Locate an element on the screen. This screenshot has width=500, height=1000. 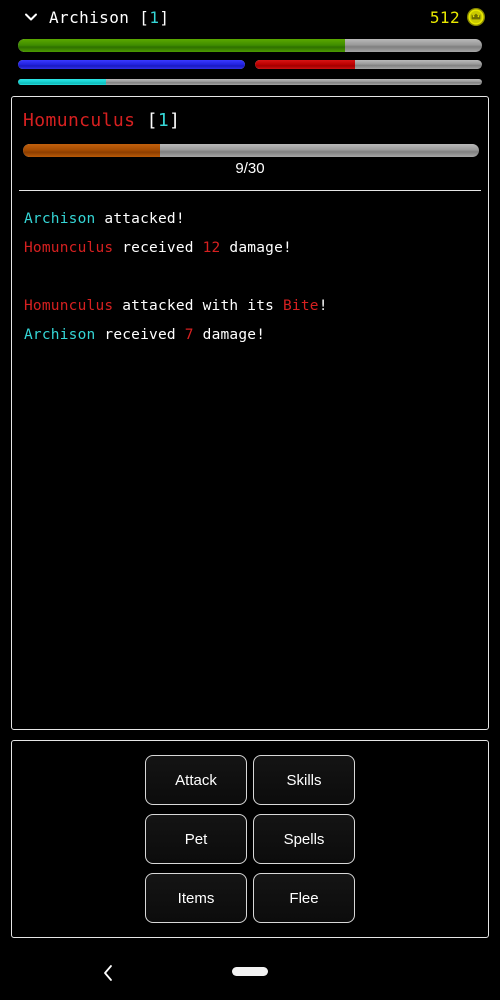
enemy-level: [1] is located at coordinates (157, 120).